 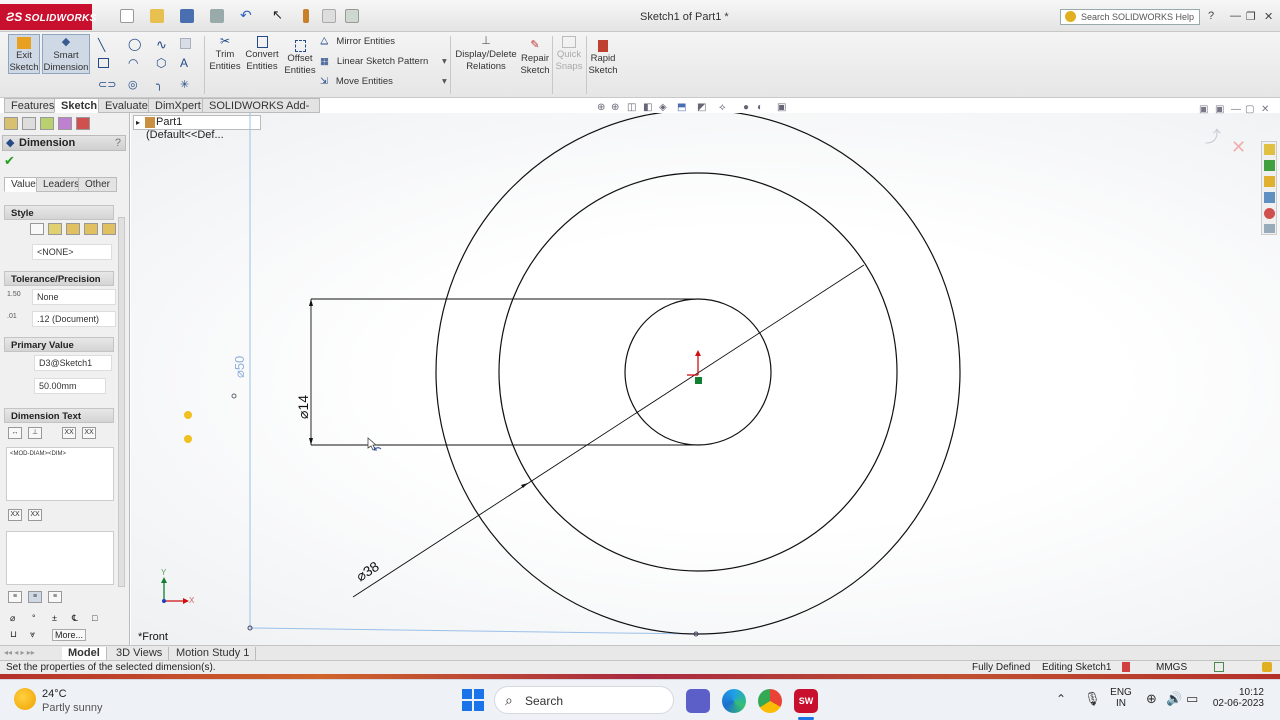 What do you see at coordinates (35, 515) in the screenshot?
I see `text-xx2-icon: XX` at bounding box center [35, 515].